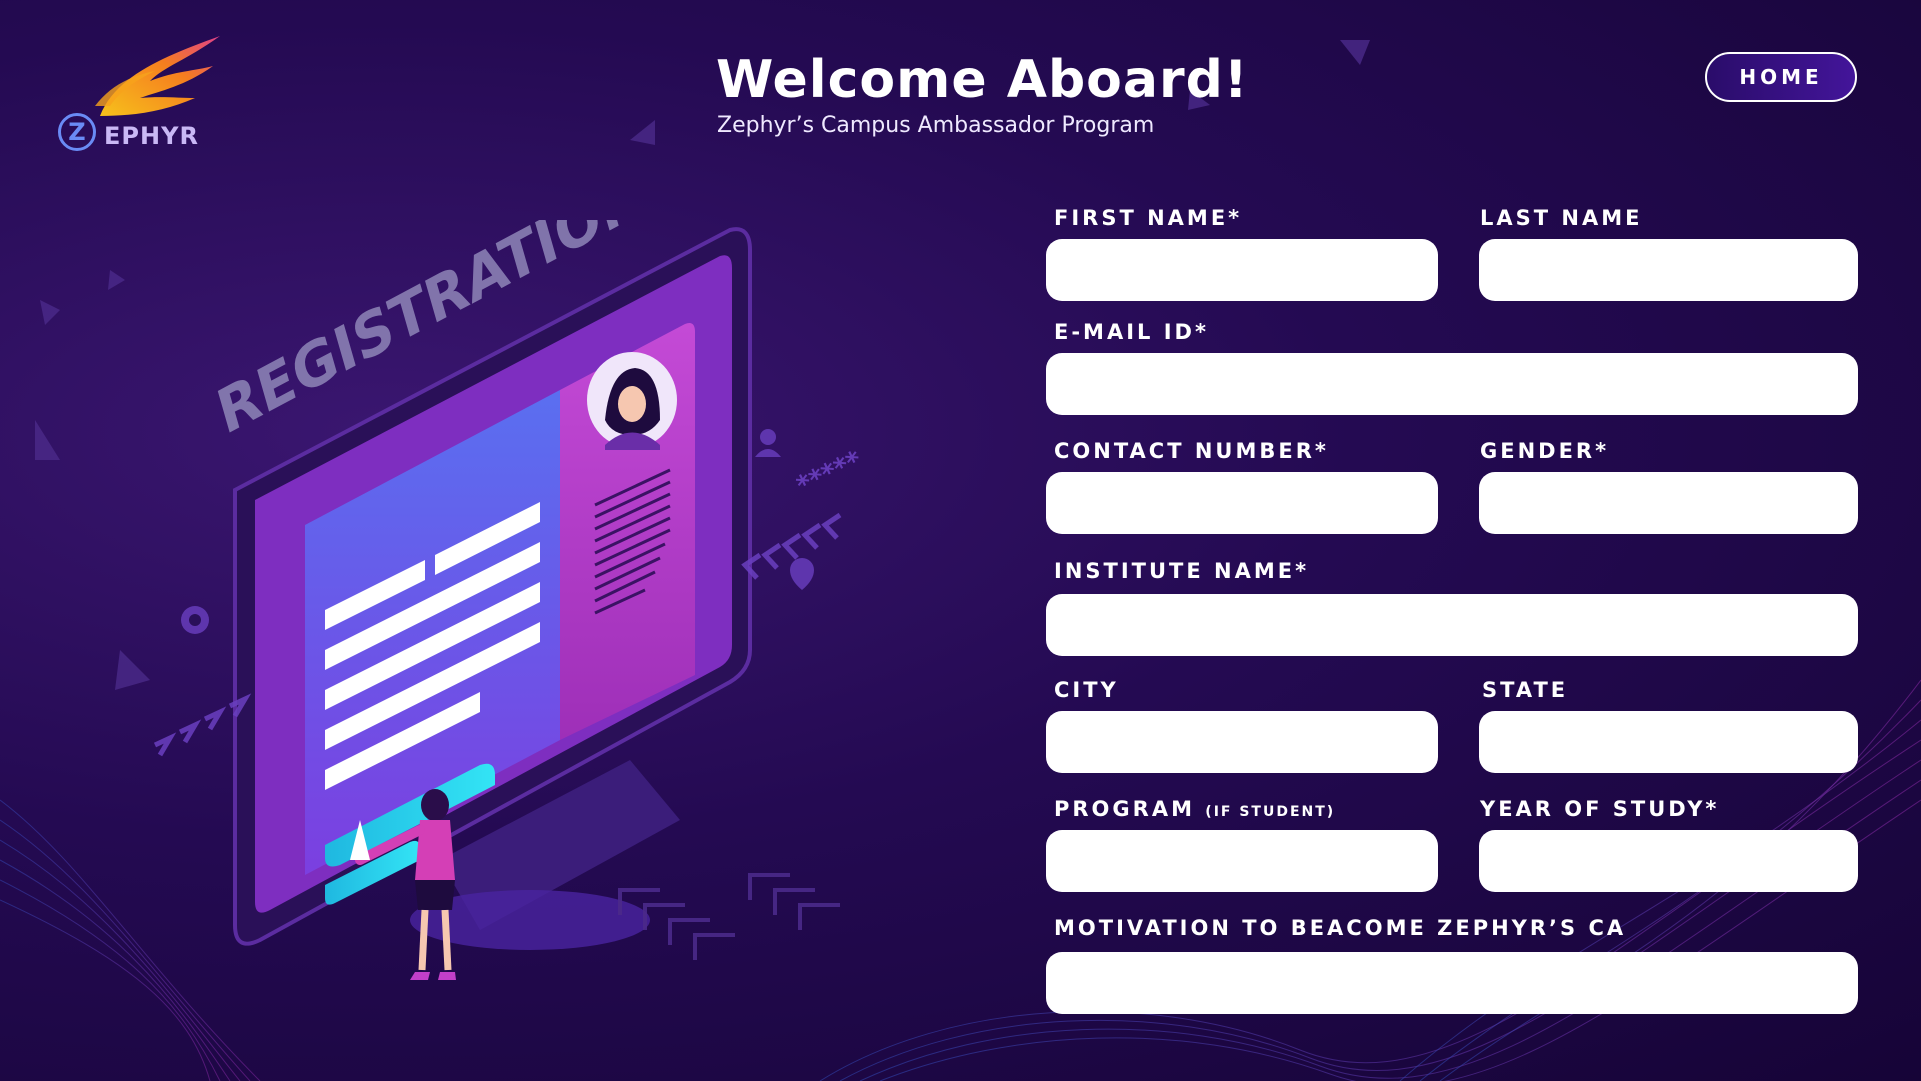 The width and height of the screenshot is (1921, 1081). What do you see at coordinates (1242, 503) in the screenshot?
I see `contact-number-input` at bounding box center [1242, 503].